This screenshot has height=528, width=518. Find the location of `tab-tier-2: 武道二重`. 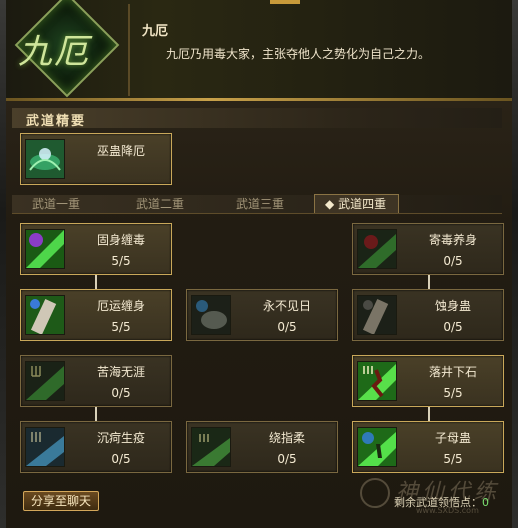

tab-tier-2: 武道二重 is located at coordinates (160, 204).